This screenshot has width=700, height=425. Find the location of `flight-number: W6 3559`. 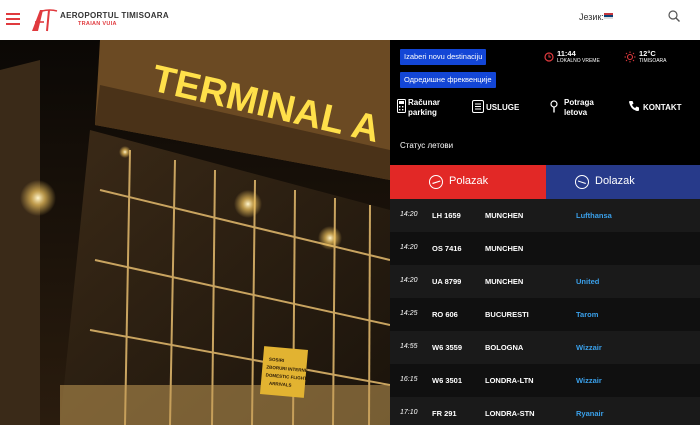

flight-number: W6 3559 is located at coordinates (447, 347).